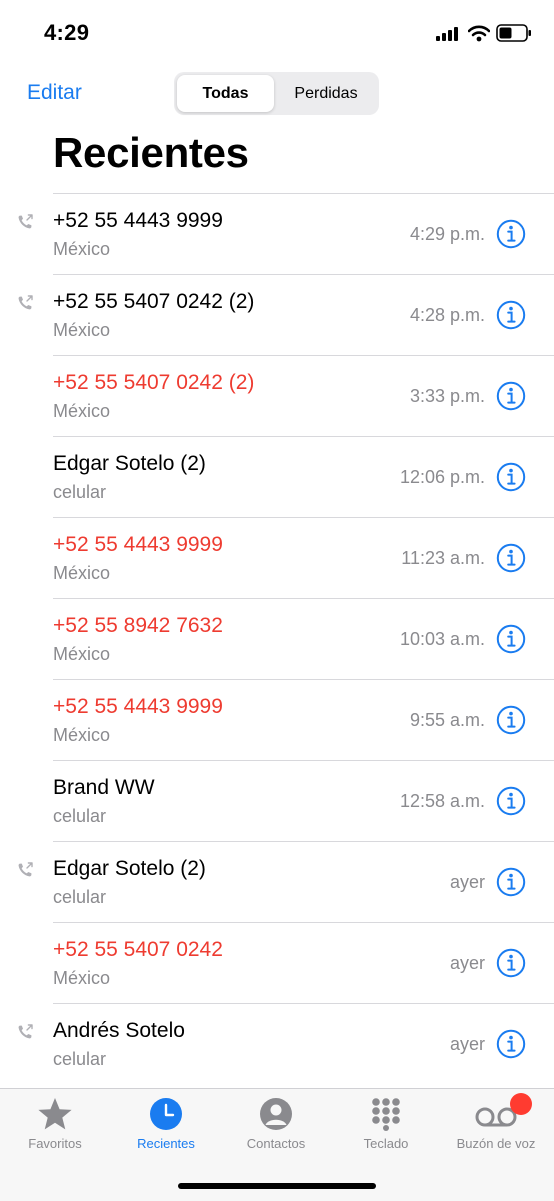  Describe the element at coordinates (447, 396) in the screenshot. I see `call-time: 3:33 p.m.` at that location.